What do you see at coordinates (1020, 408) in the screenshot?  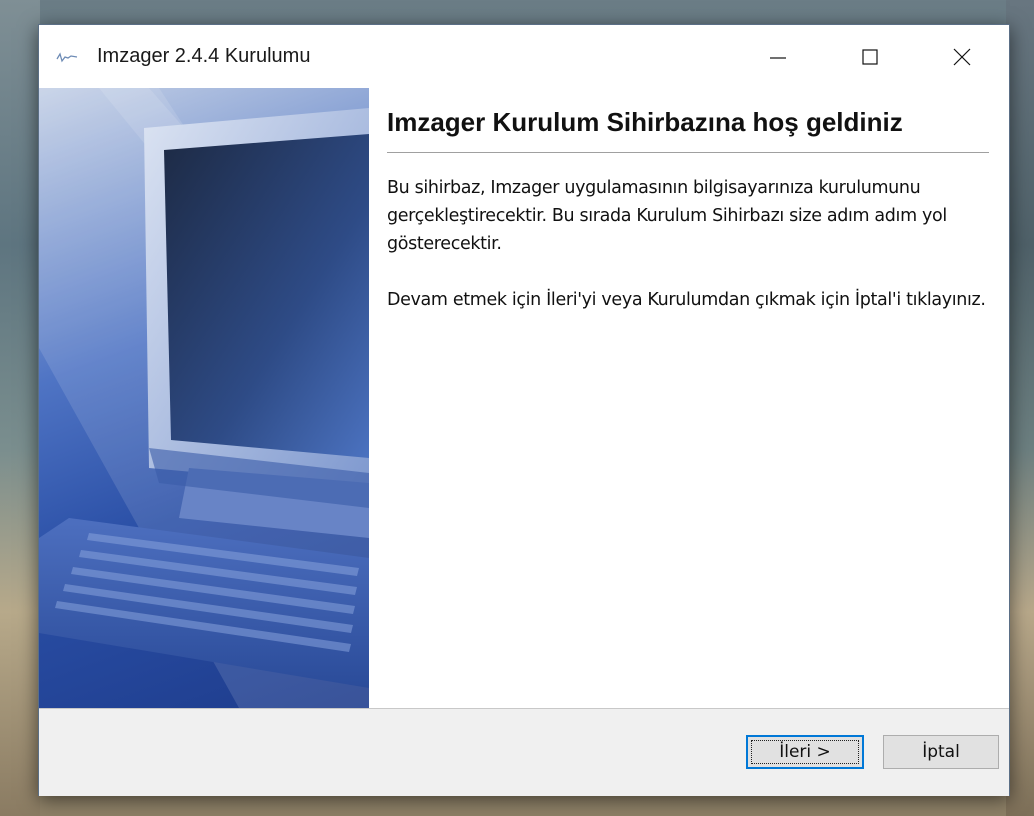 I see `desktop-background-right` at bounding box center [1020, 408].